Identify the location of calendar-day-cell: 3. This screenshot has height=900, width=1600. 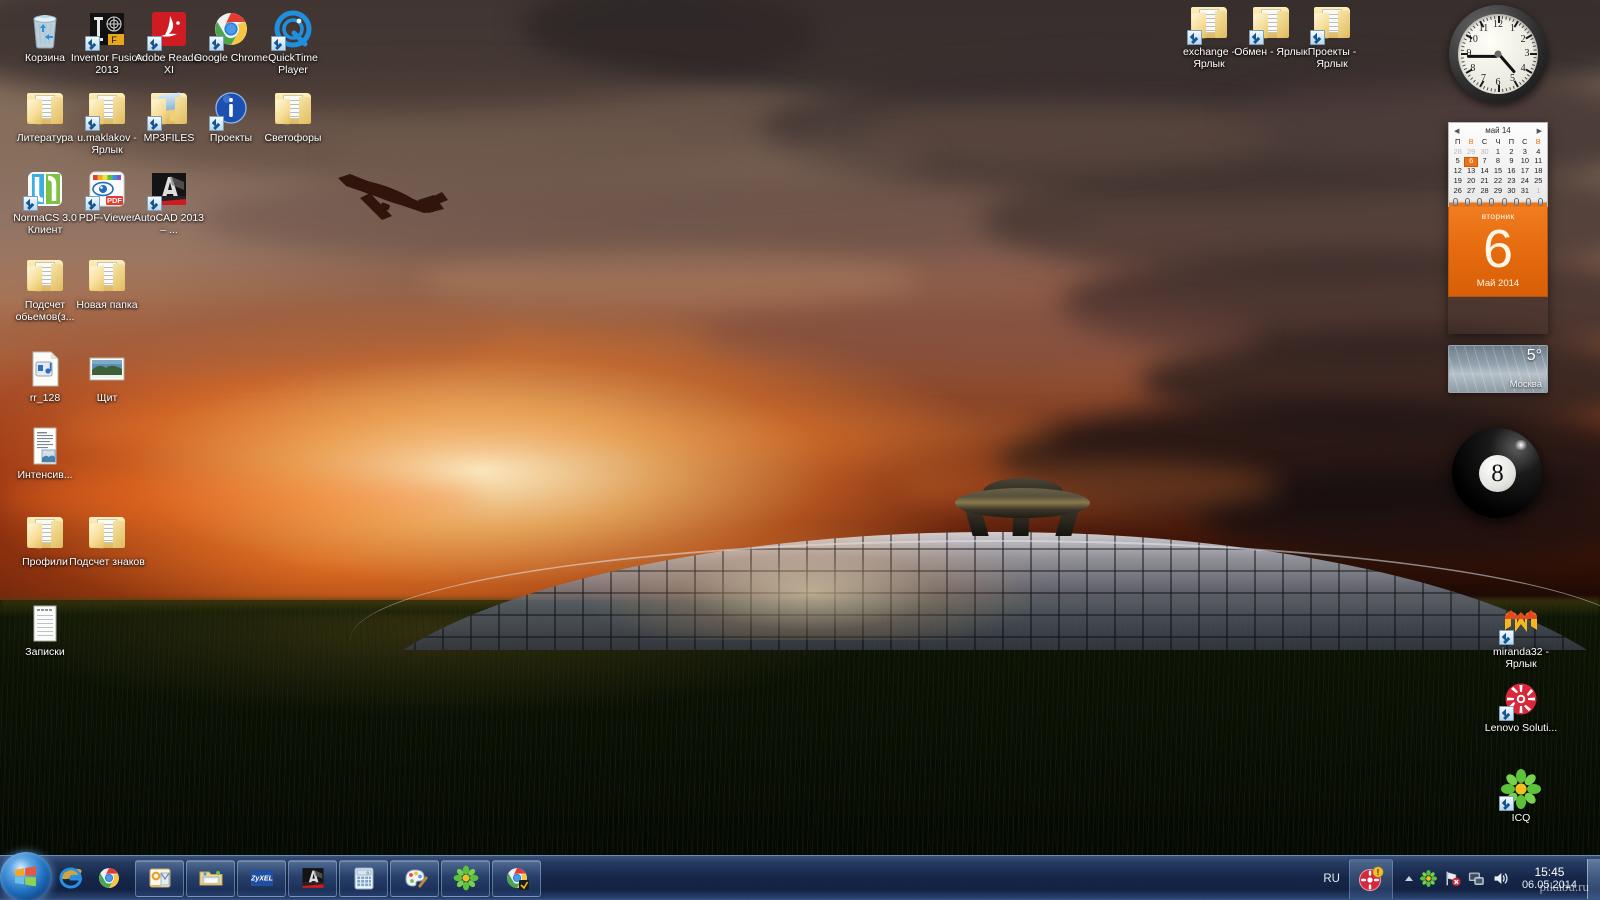
(1524, 152).